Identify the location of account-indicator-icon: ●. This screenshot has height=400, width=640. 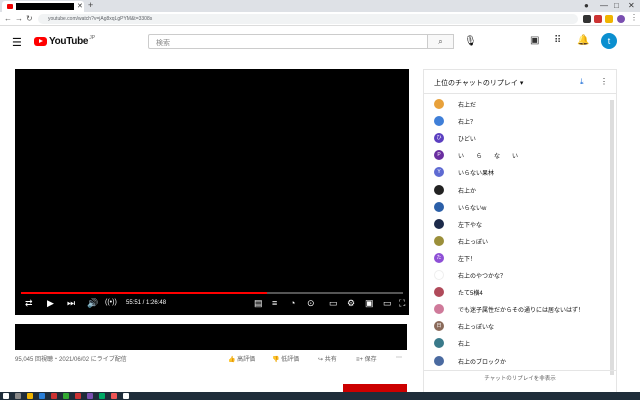
(586, 5).